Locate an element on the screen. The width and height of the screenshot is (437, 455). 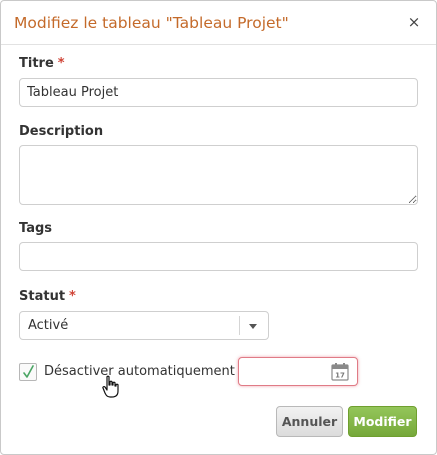
dialog-title: Modifiez le tableau "Tableau Projet" is located at coordinates (151, 23).